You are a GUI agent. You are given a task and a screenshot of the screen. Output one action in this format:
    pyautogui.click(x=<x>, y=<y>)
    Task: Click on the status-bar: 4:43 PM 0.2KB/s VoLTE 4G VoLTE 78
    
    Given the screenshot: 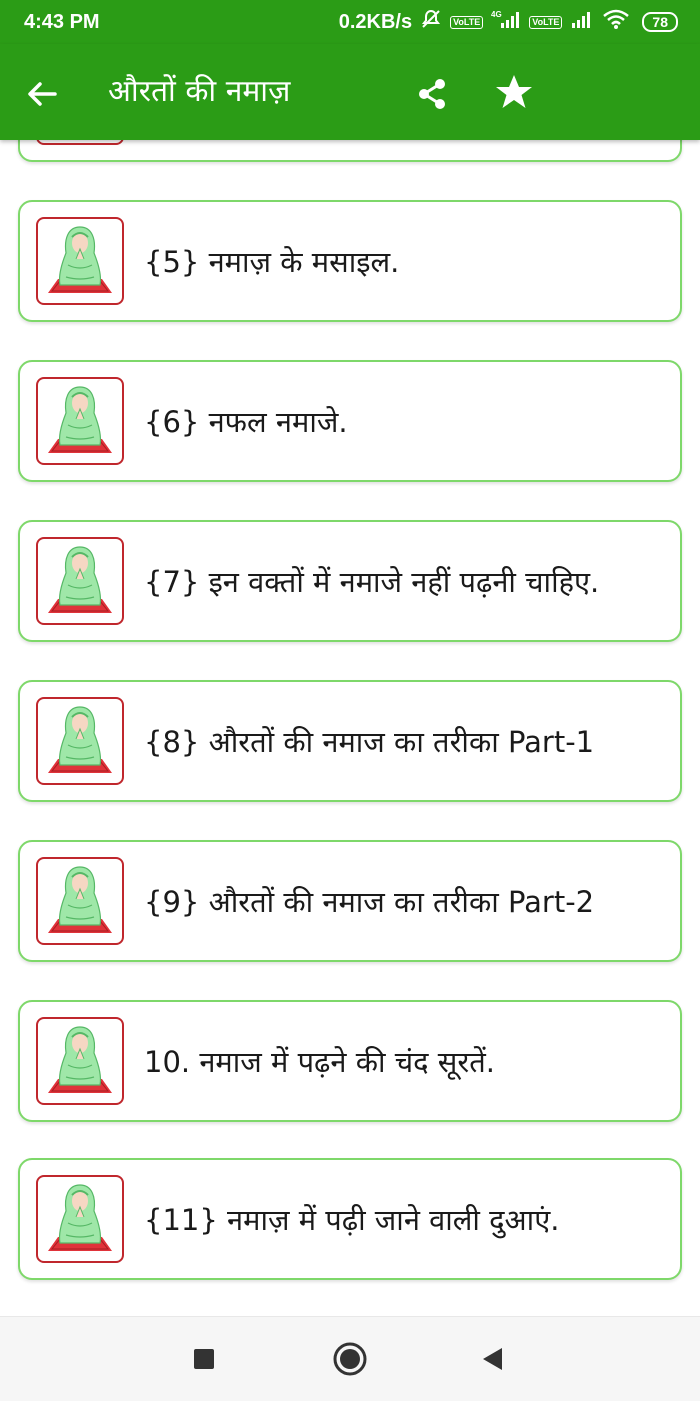 What is the action you would take?
    pyautogui.click(x=350, y=22)
    